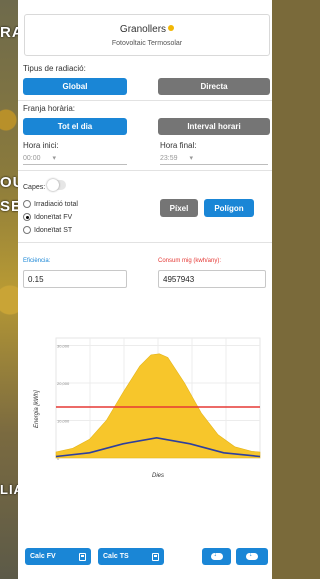 This screenshot has width=320, height=579. What do you see at coordinates (178, 145) in the screenshot?
I see `end-hour-label: Hora final:` at bounding box center [178, 145].